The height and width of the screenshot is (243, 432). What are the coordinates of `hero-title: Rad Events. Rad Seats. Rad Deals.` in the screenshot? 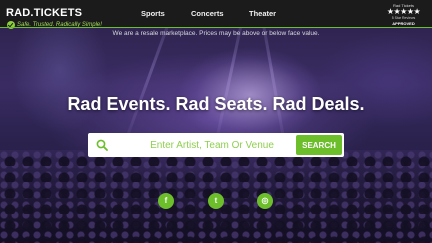 It's located at (216, 104).